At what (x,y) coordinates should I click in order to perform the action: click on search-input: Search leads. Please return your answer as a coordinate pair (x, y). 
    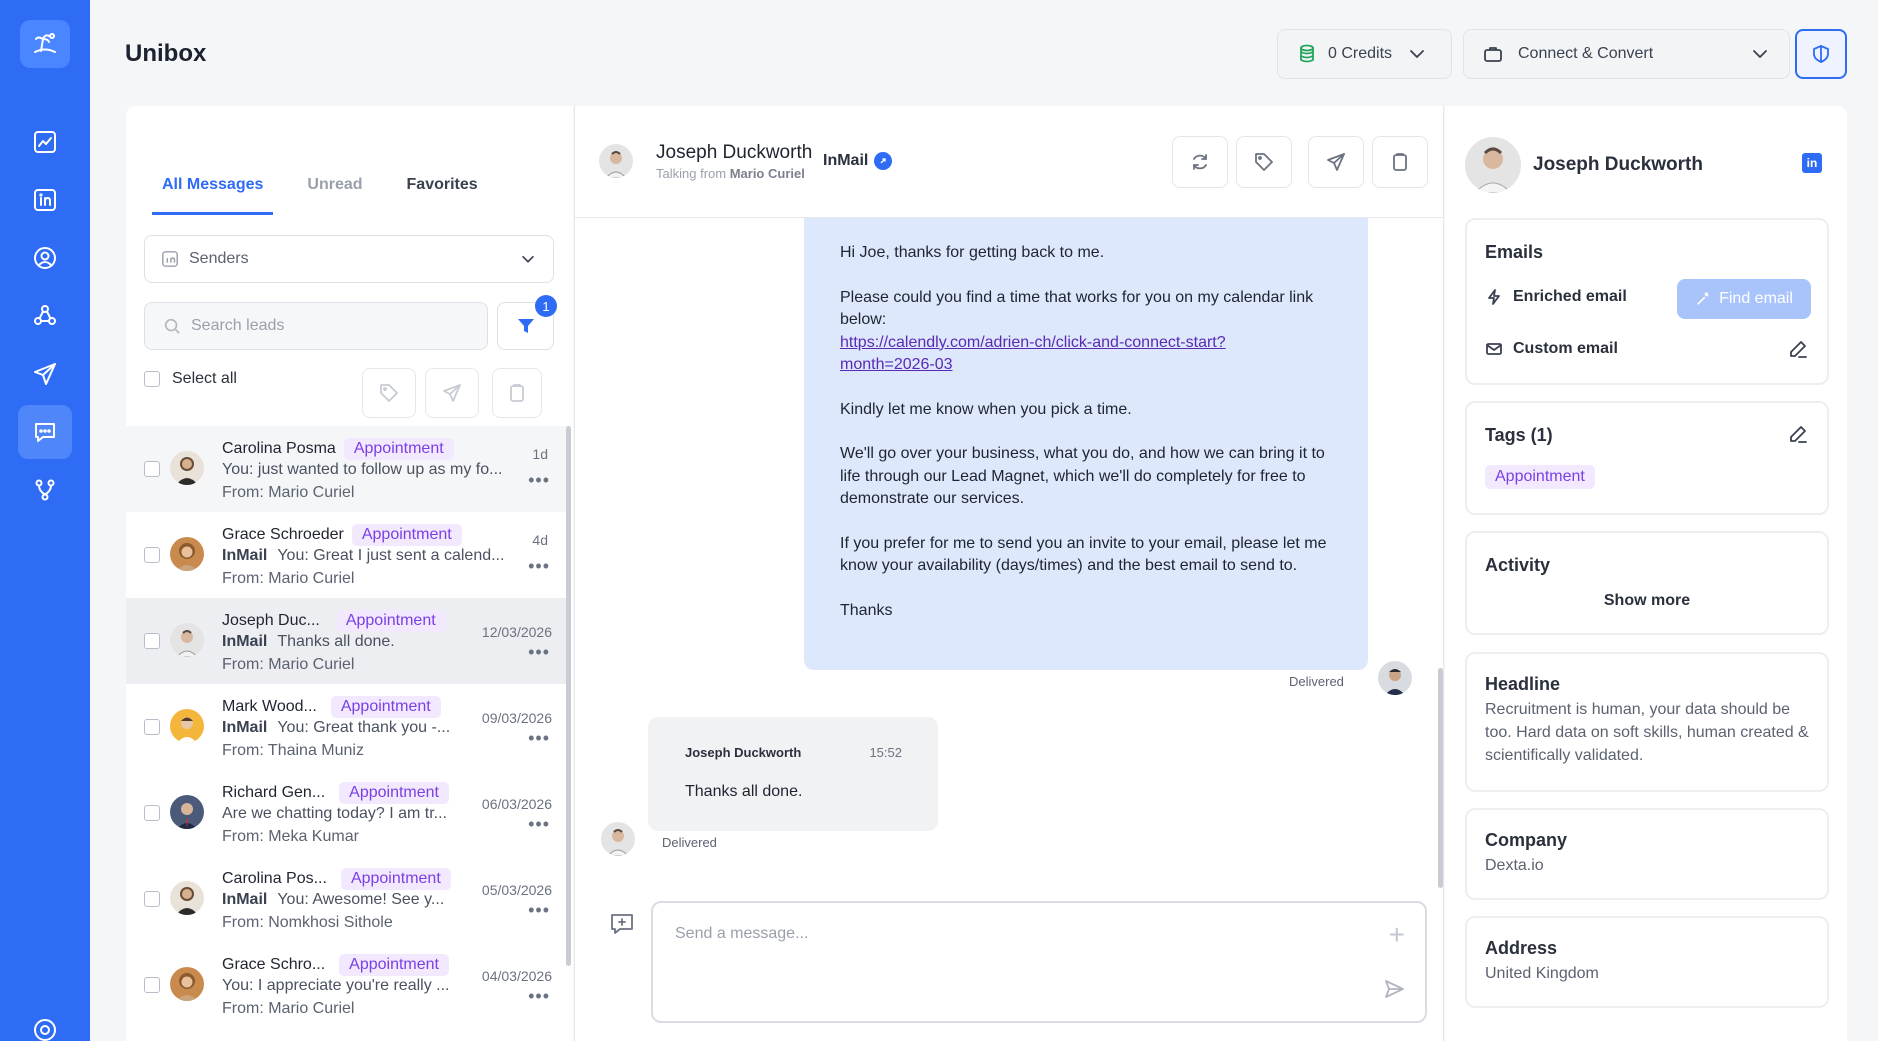
    Looking at the image, I should click on (316, 326).